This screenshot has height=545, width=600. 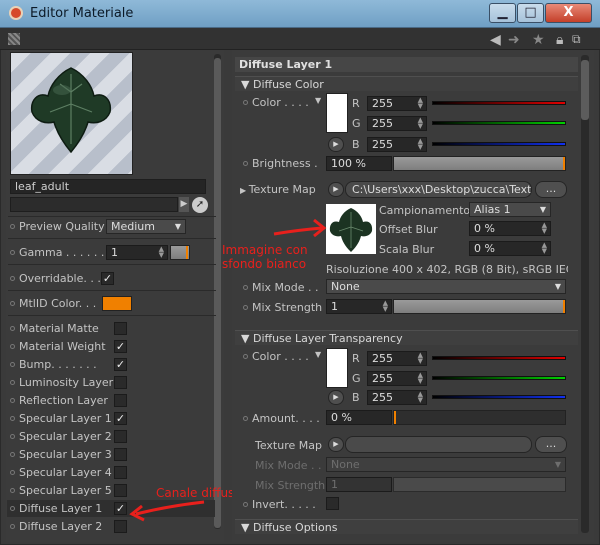 What do you see at coordinates (184, 204) in the screenshot?
I see `expand-arrow-icon: ▶` at bounding box center [184, 204].